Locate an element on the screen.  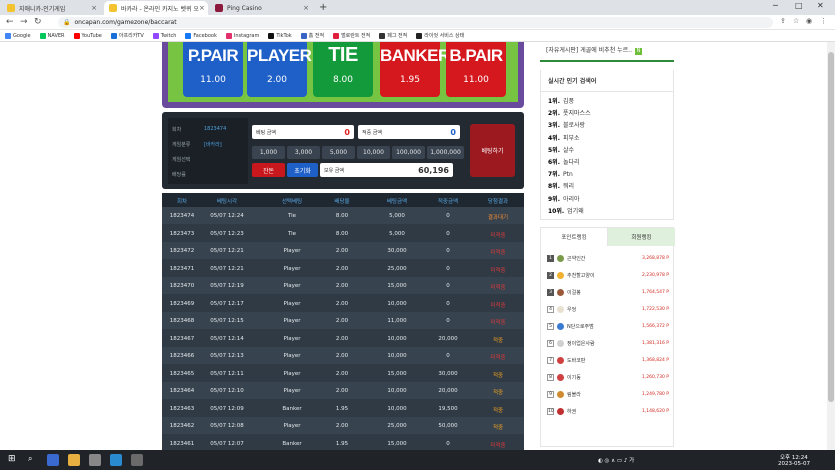
bookmark-item: TikTok is located at coordinates (280, 35).